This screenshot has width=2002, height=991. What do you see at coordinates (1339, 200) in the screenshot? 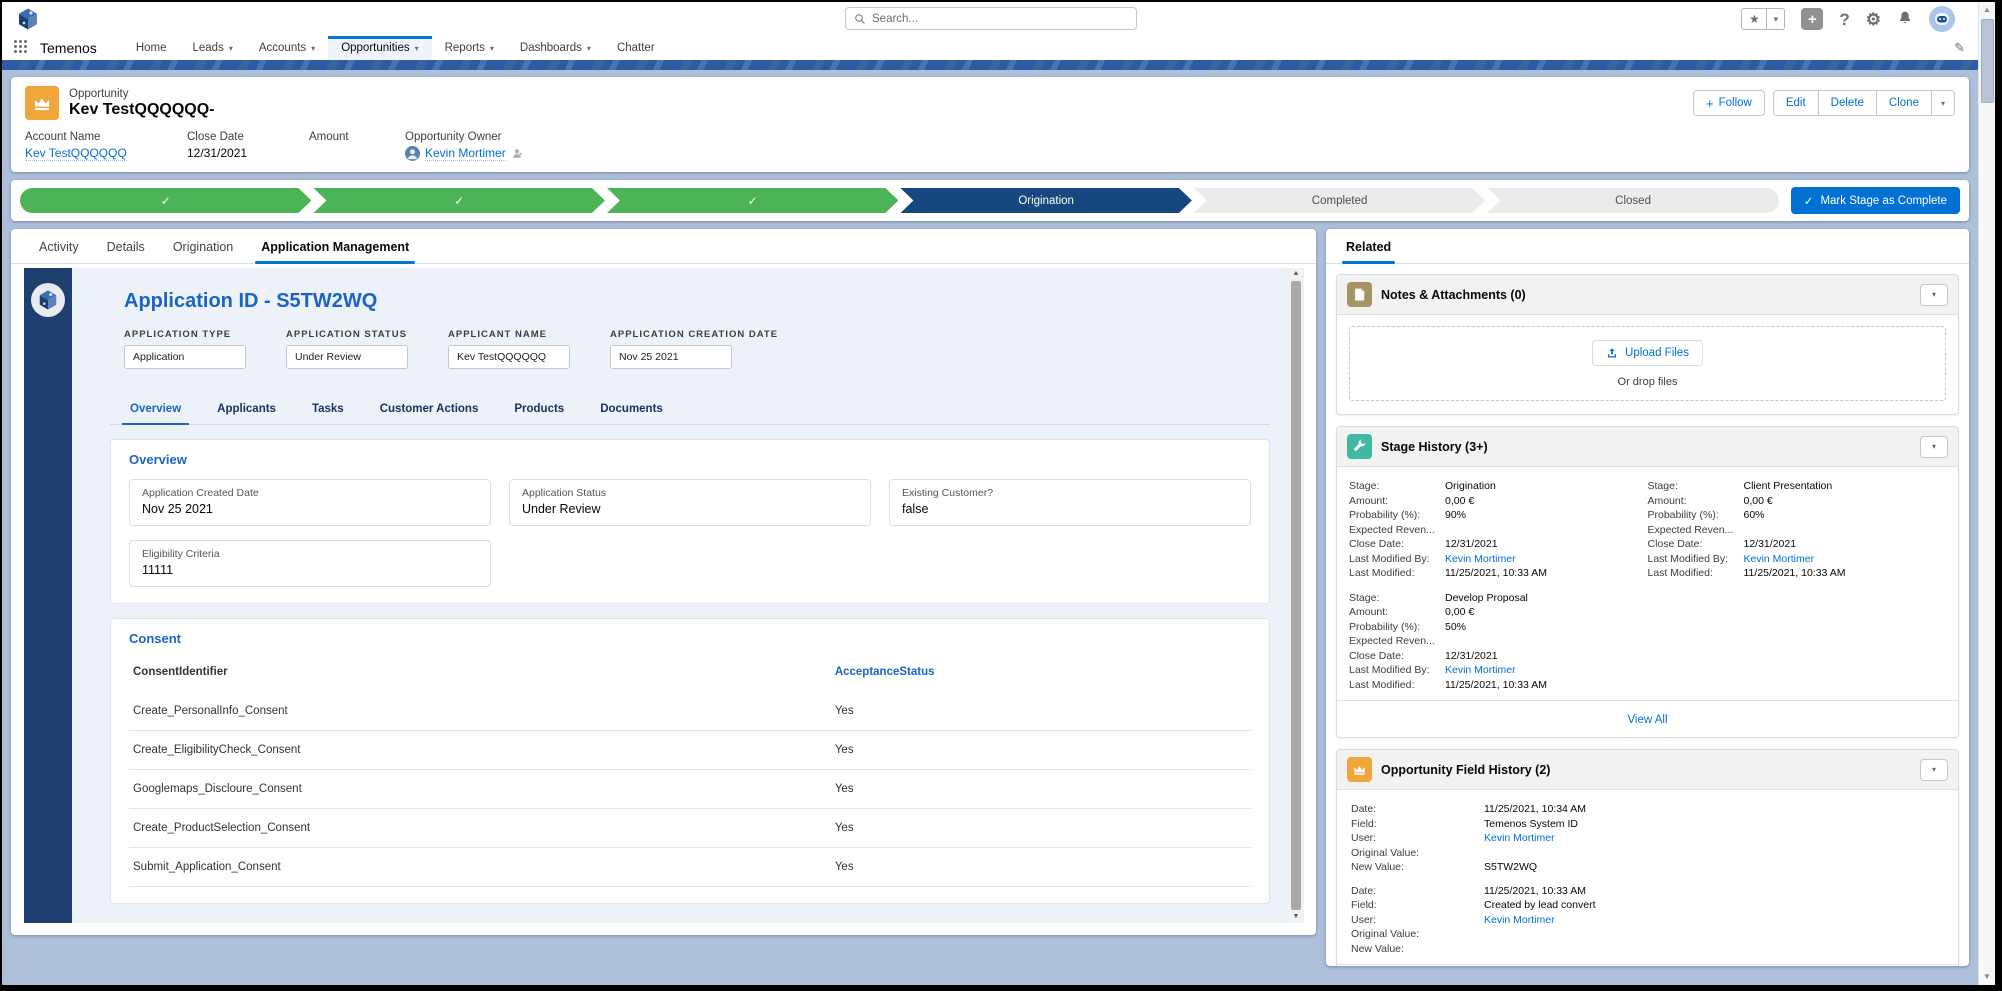
I see `path-stage-completed: Completed` at bounding box center [1339, 200].